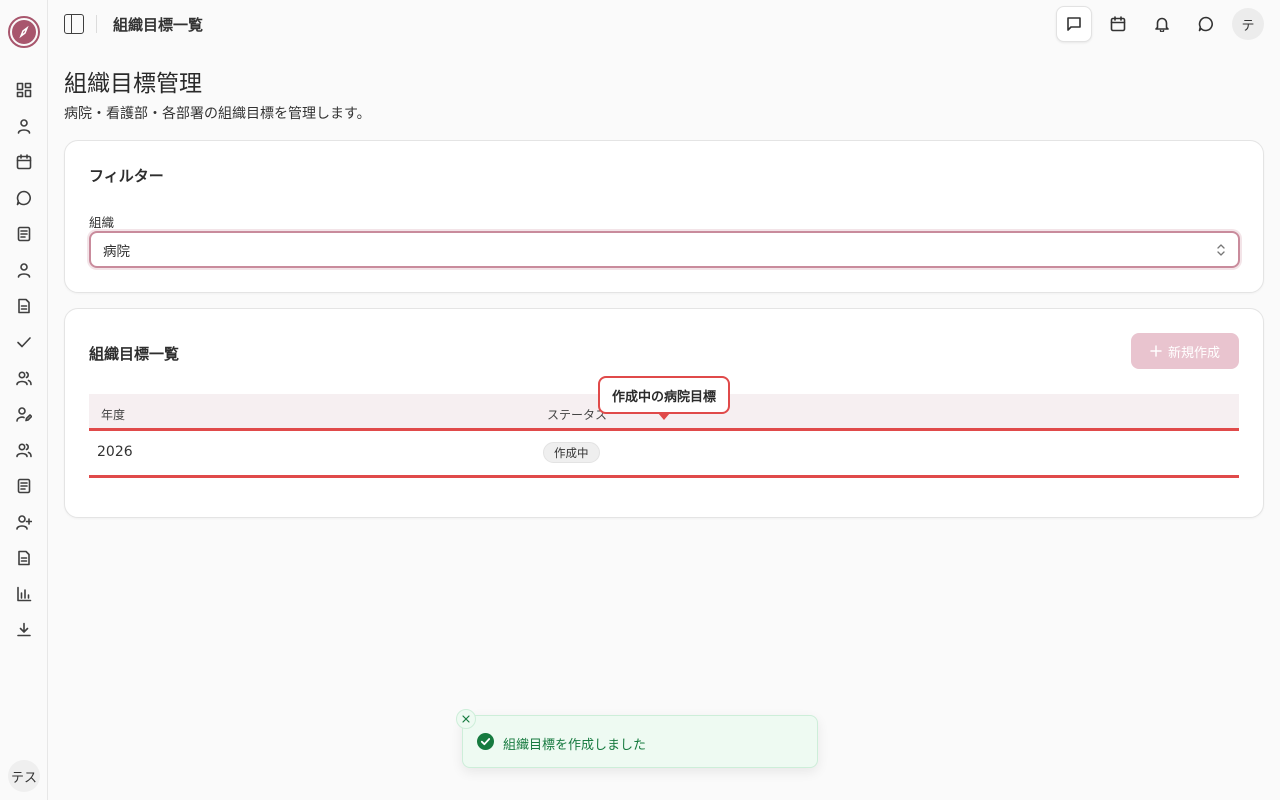  I want to click on sidebar-item-staff, so click(24, 270).